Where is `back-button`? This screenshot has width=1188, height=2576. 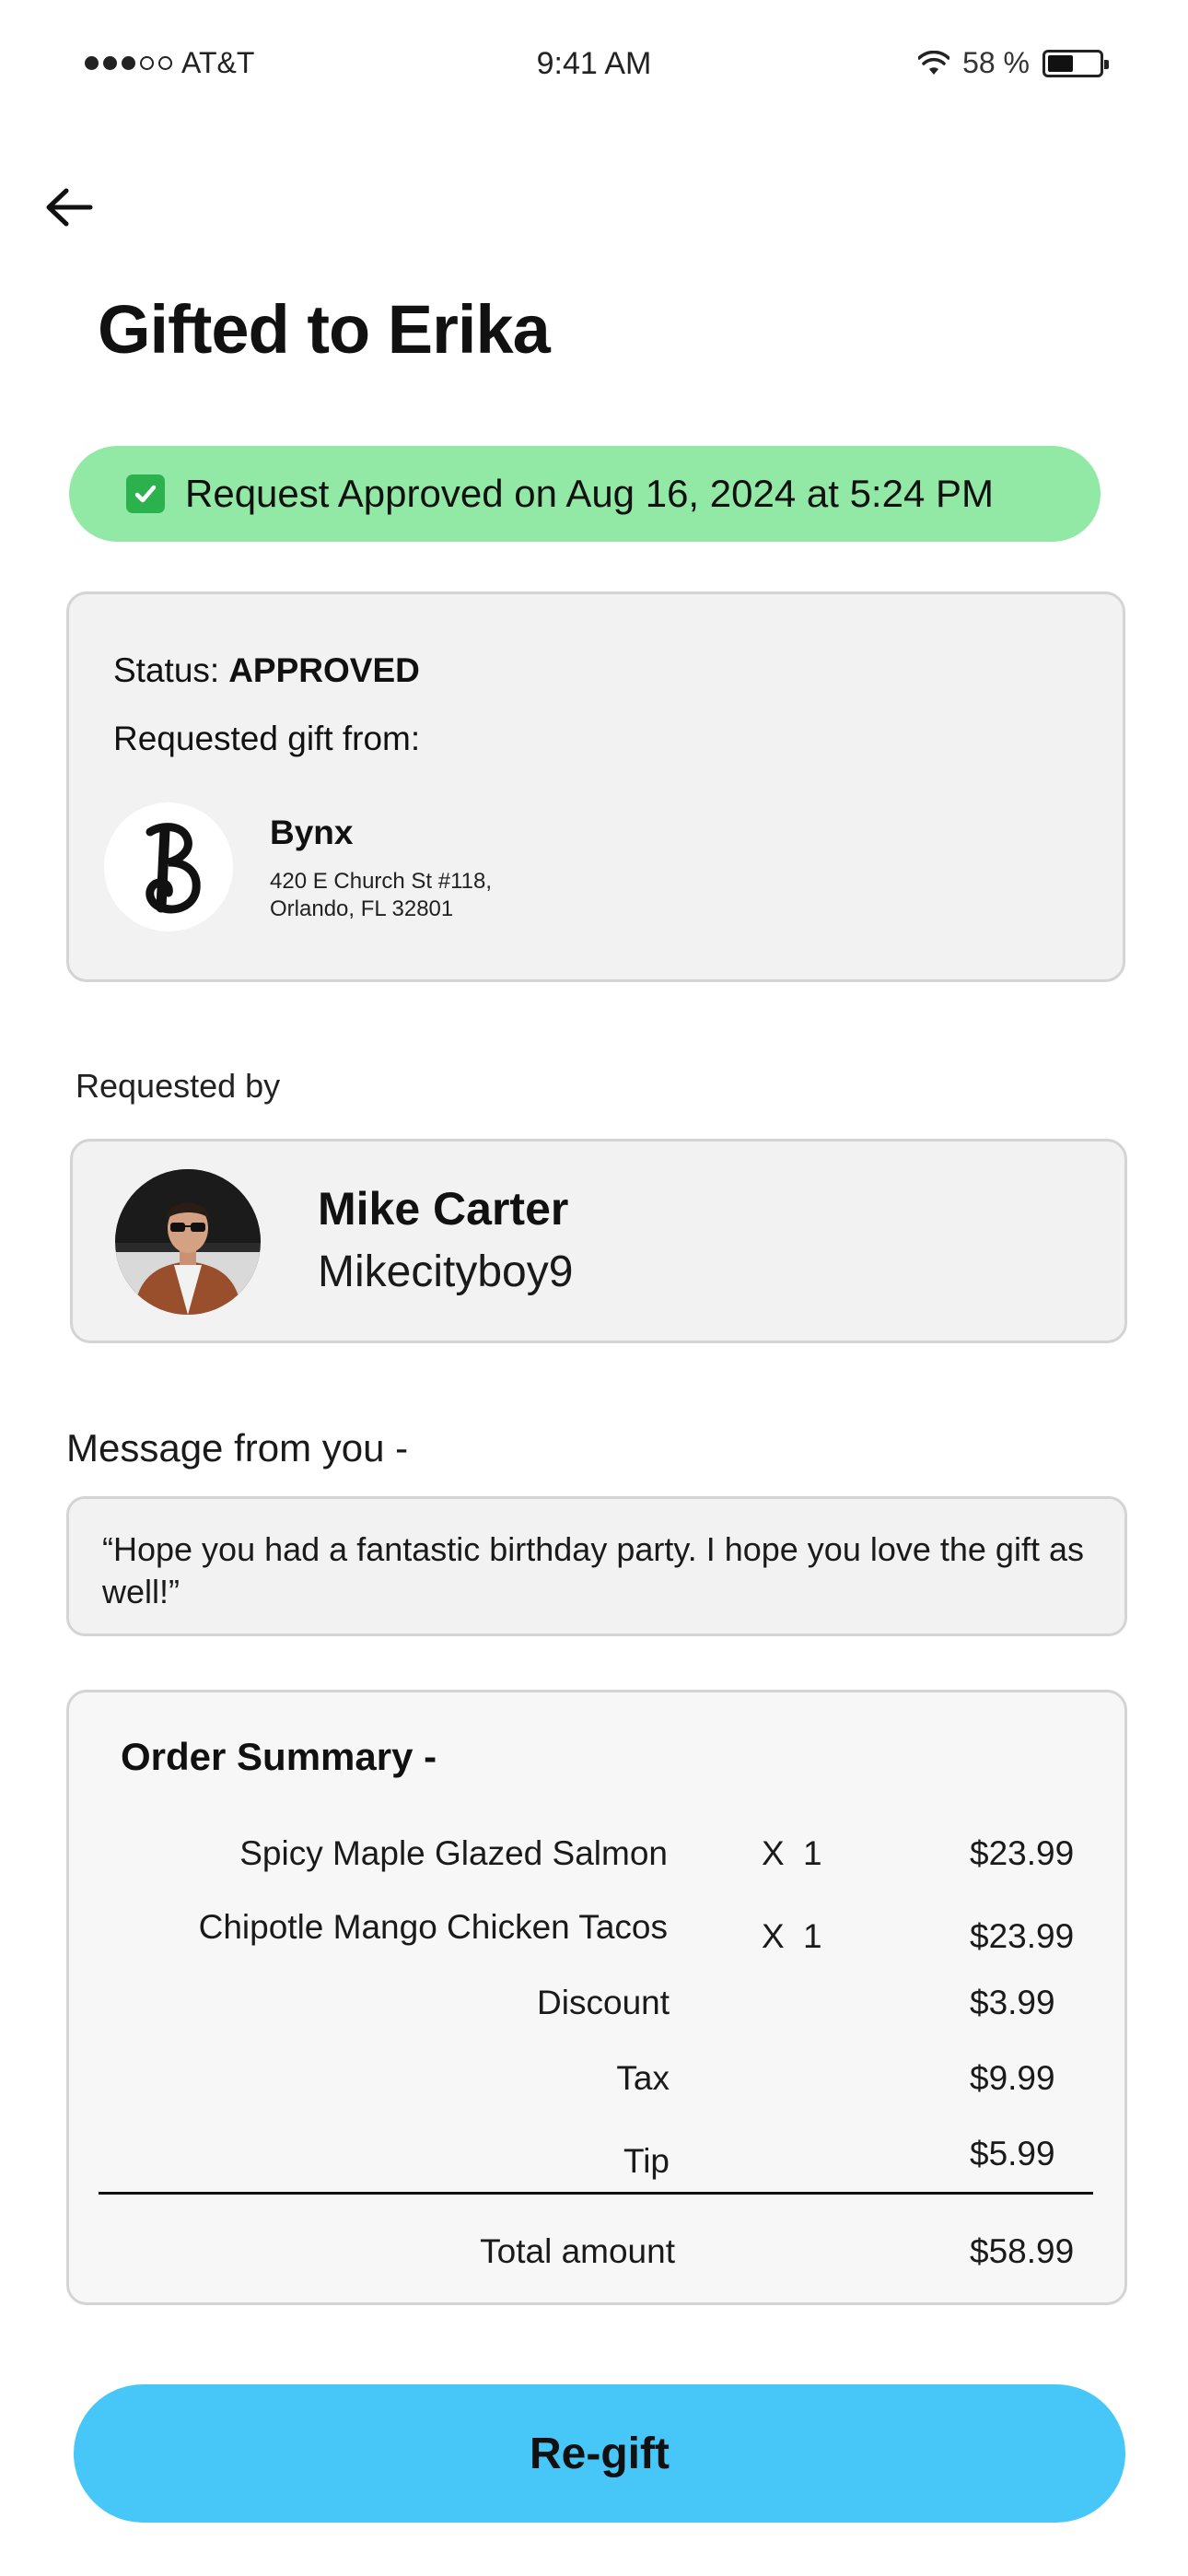
back-button is located at coordinates (69, 207).